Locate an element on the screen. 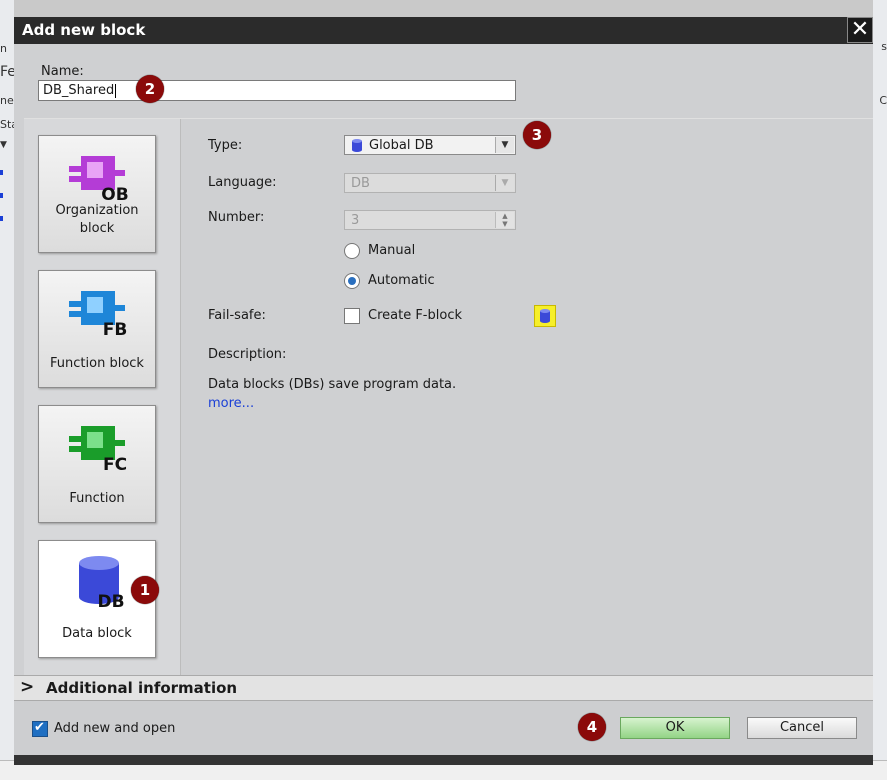 The image size is (887, 780). automatic-radio is located at coordinates (352, 281).